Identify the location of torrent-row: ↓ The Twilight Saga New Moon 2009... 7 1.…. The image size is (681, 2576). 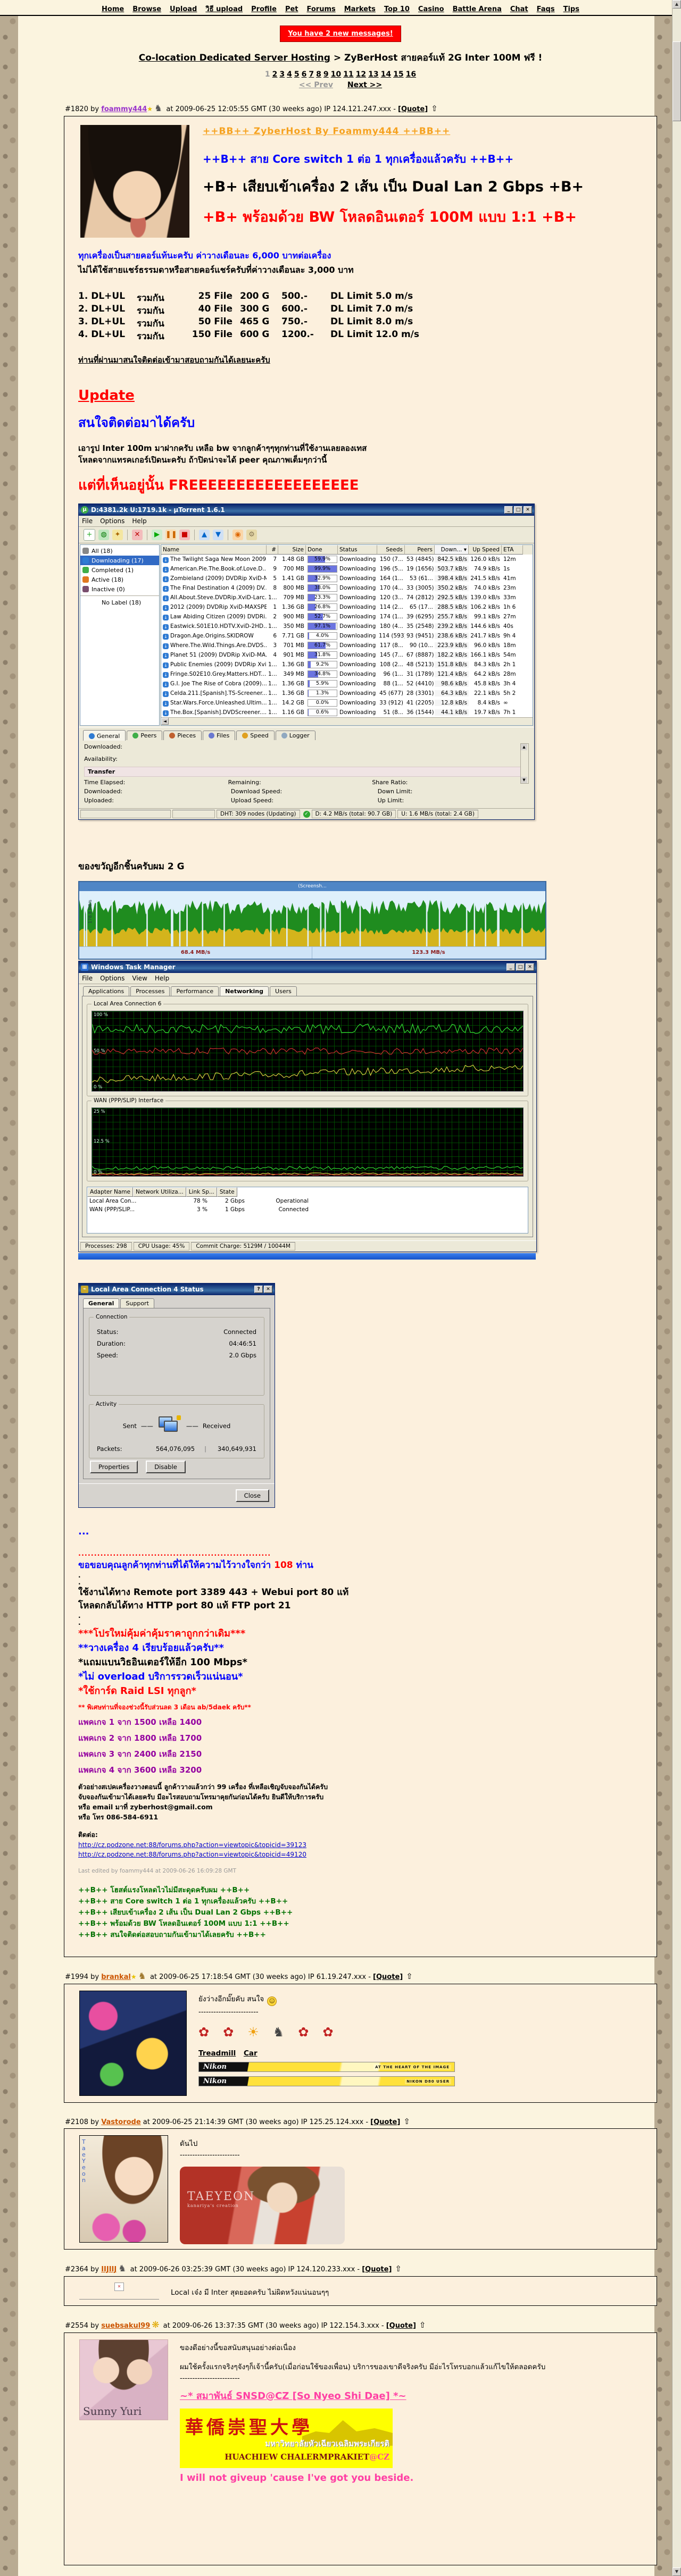
(347, 559).